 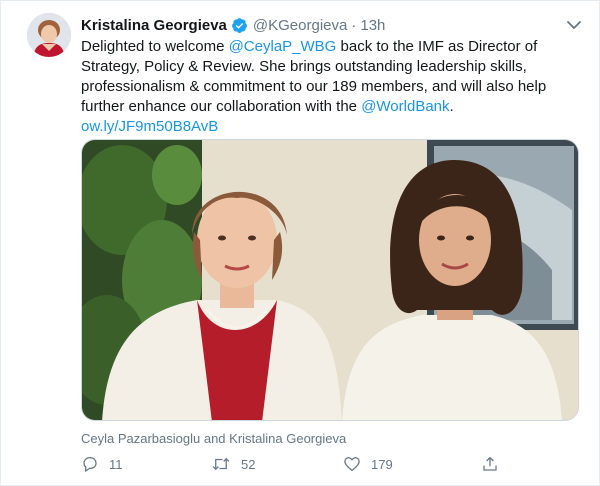 What do you see at coordinates (300, 25) in the screenshot?
I see `author-handle: @KGeorgieva` at bounding box center [300, 25].